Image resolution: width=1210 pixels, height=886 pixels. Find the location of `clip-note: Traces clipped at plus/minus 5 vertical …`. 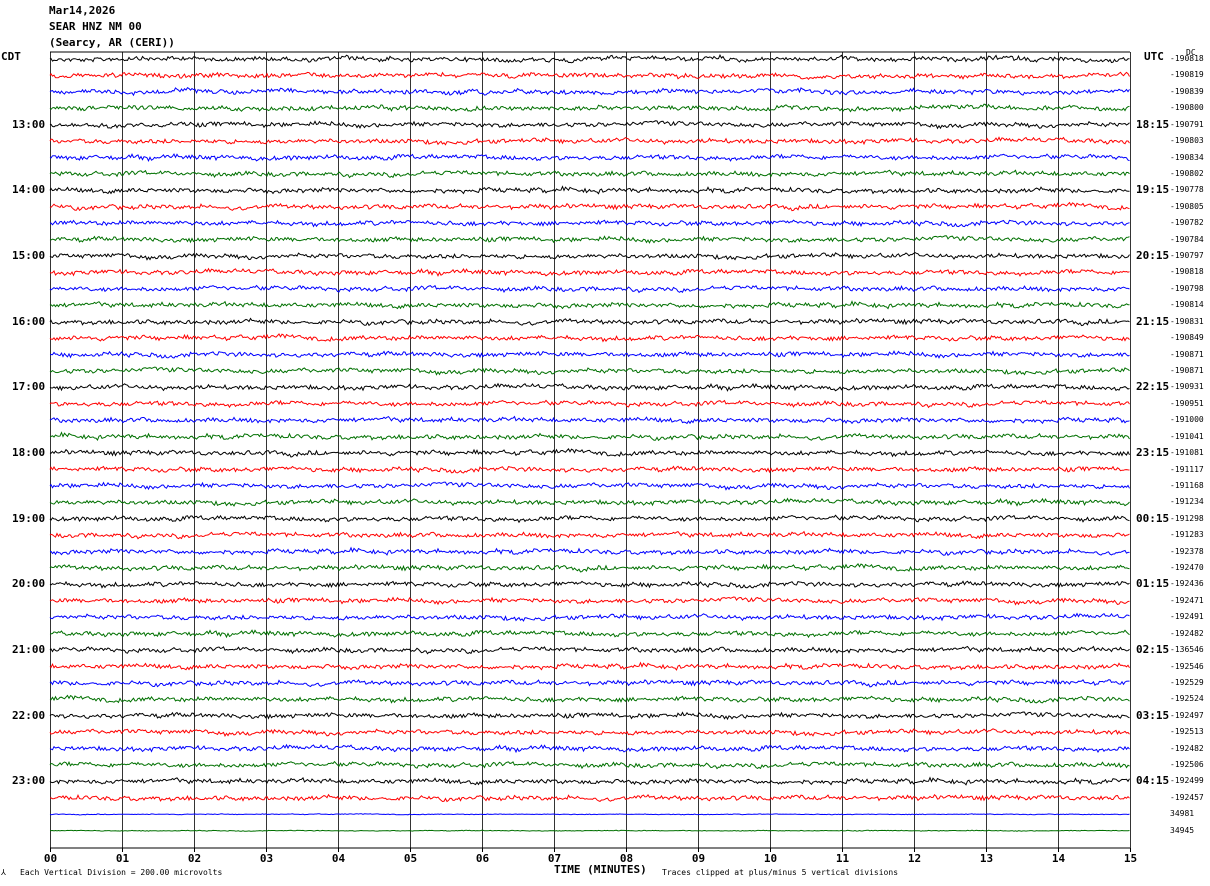

clip-note: Traces clipped at plus/minus 5 vertical … is located at coordinates (780, 872).